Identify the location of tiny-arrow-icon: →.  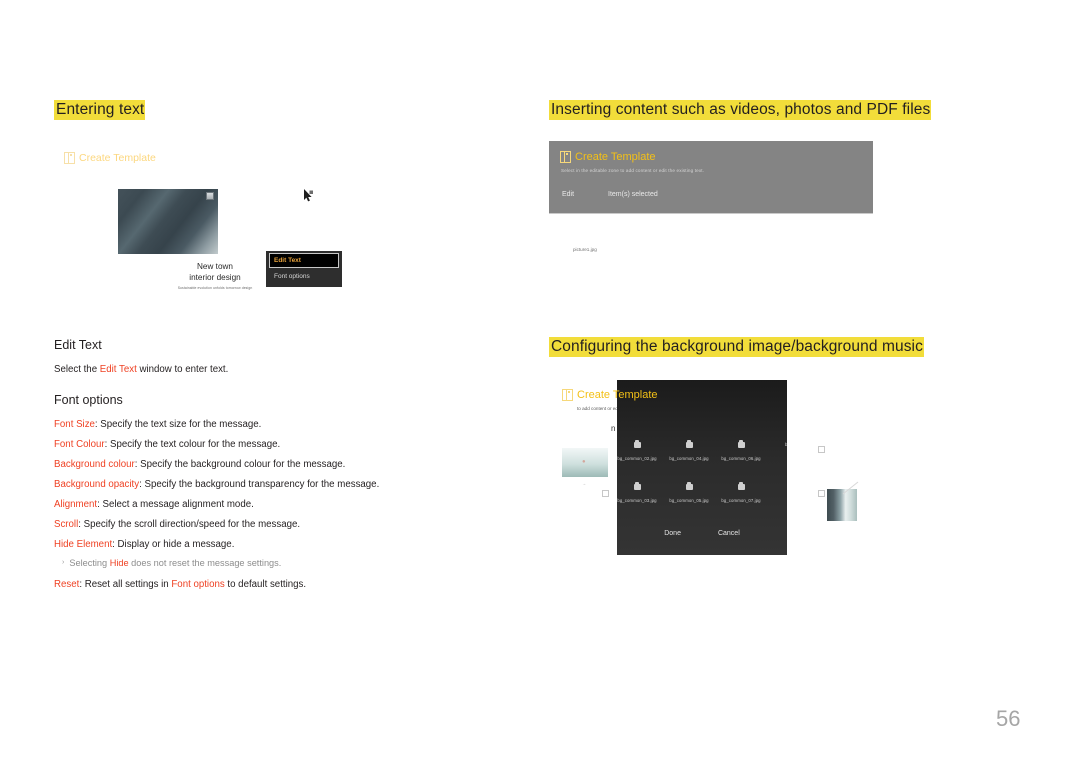
(584, 483).